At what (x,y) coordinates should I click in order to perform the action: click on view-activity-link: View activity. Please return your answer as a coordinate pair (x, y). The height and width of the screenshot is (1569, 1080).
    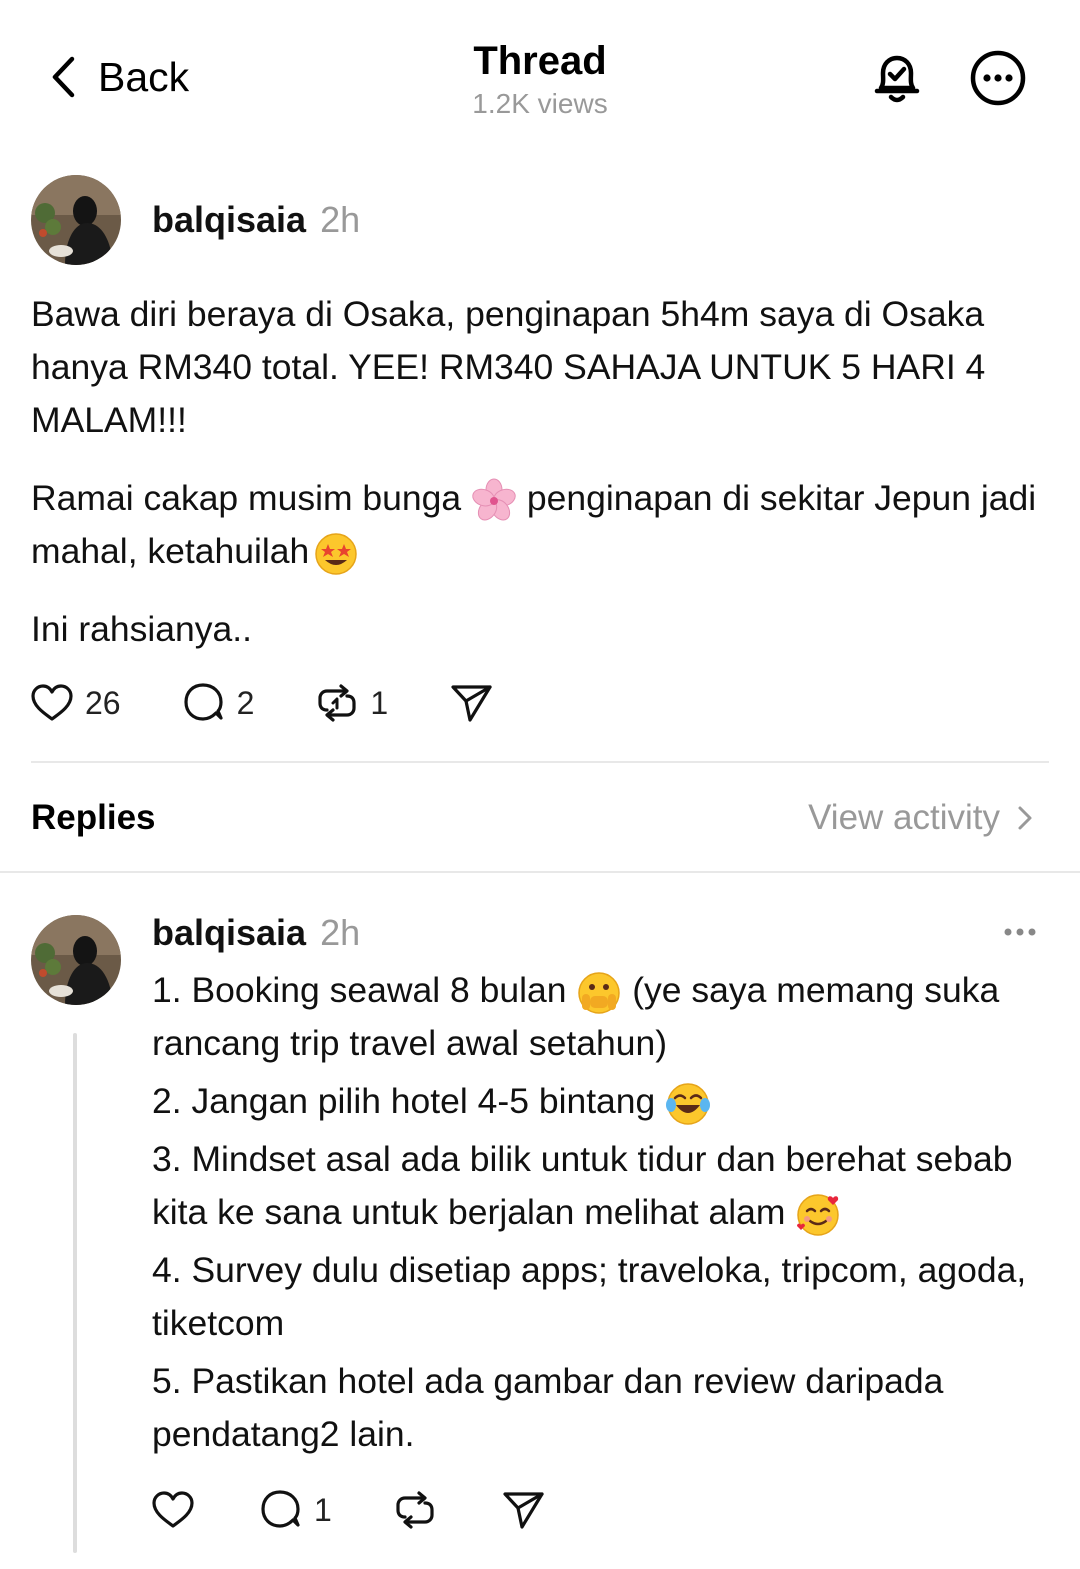
    Looking at the image, I should click on (922, 818).